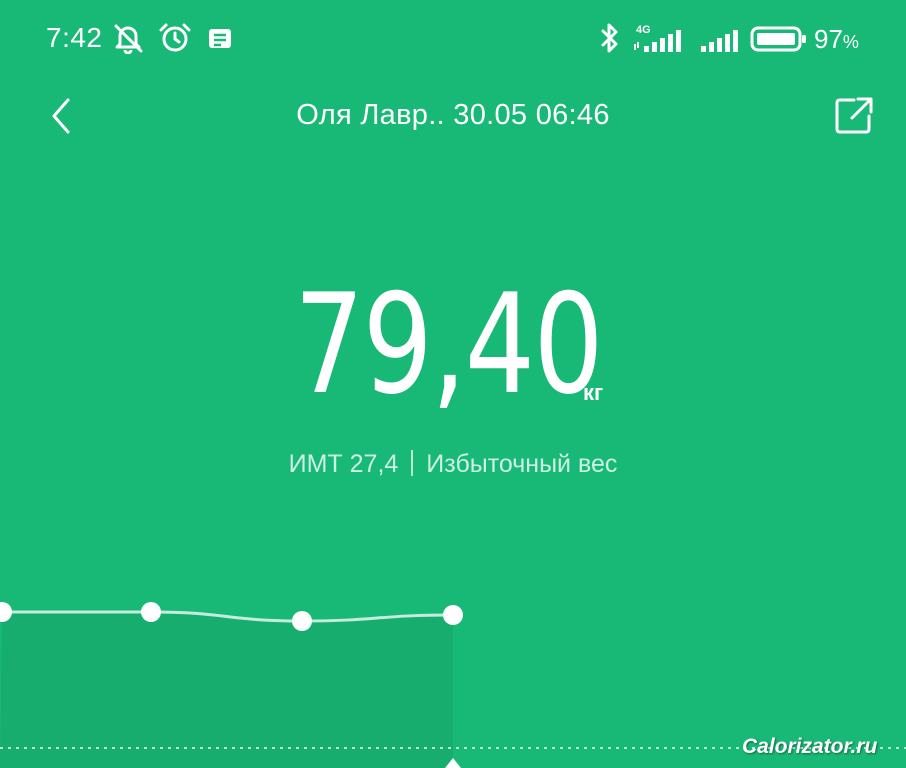 This screenshot has width=906, height=768. I want to click on bmi-value: ИМТ 27,4, so click(343, 464).